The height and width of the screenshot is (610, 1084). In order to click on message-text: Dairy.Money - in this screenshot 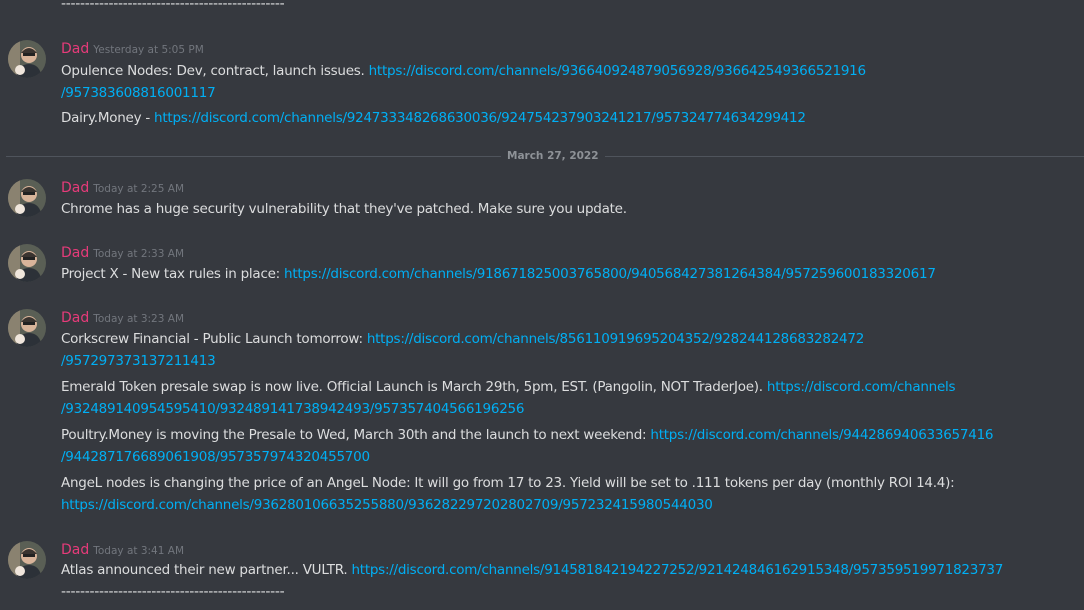, I will do `click(108, 118)`.